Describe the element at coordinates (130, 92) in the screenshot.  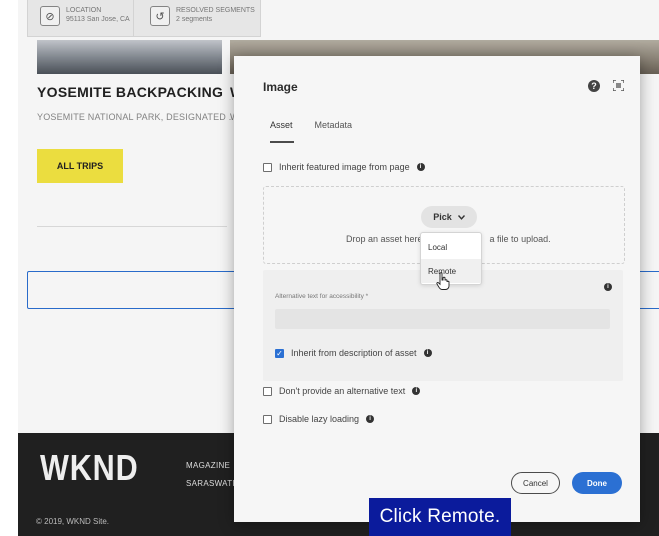
I see `card-title: YOSEMITE BACKPACKING` at that location.